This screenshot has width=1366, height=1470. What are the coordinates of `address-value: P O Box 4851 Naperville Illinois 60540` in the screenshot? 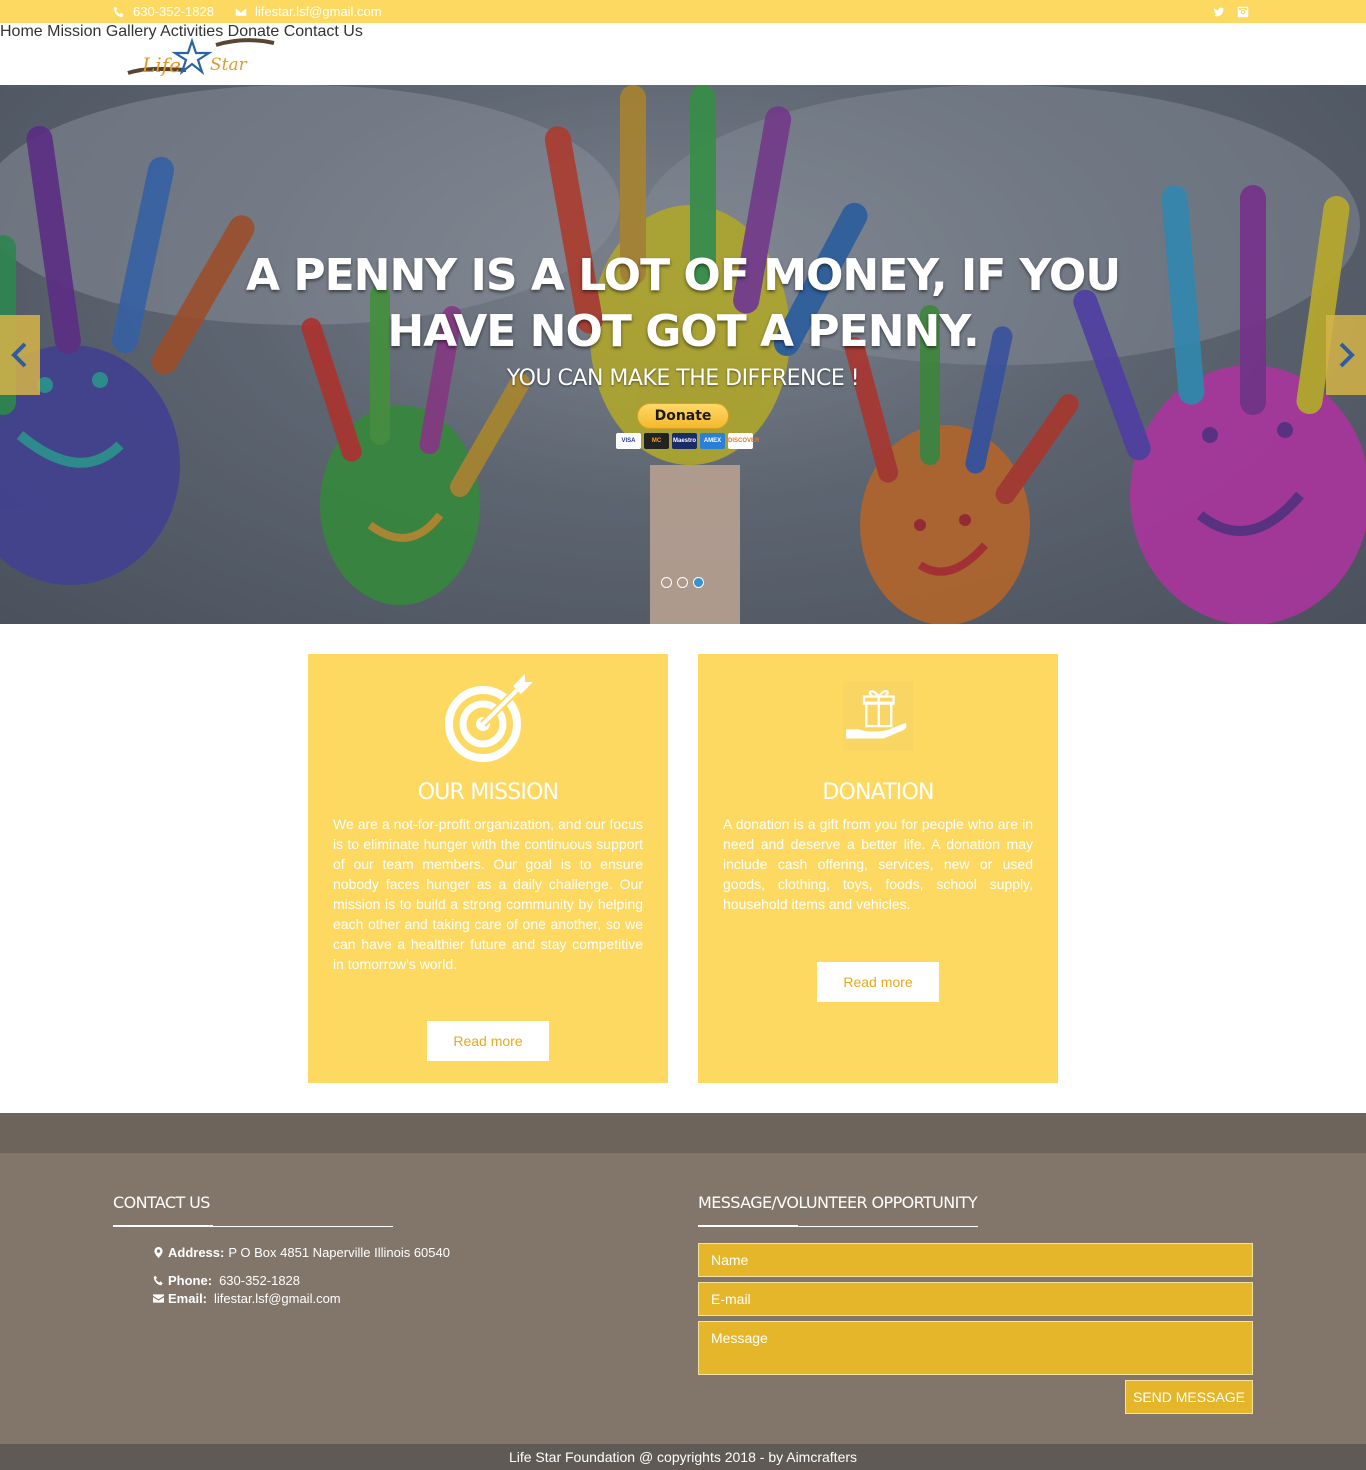 It's located at (339, 1252).